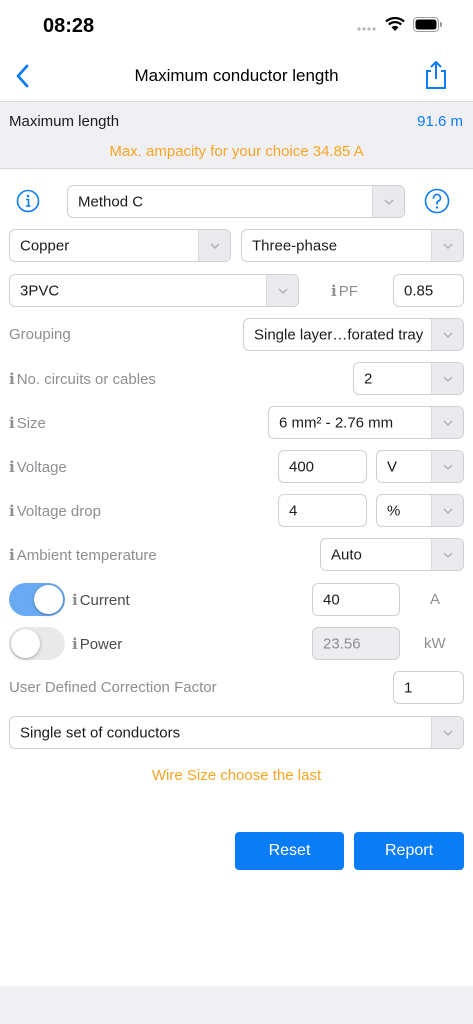 Image resolution: width=473 pixels, height=1024 pixels. I want to click on size-label-wrap: i Size, so click(27, 423).